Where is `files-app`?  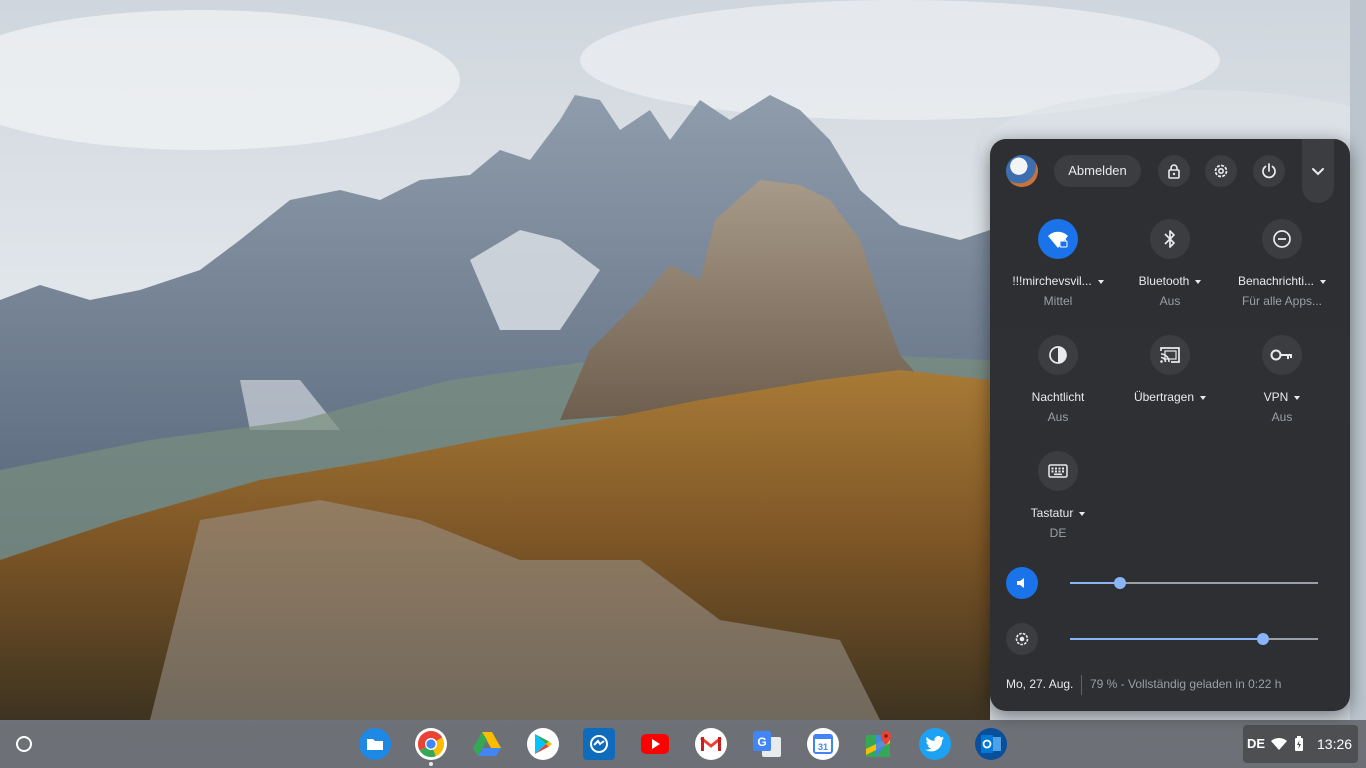 files-app is located at coordinates (375, 744).